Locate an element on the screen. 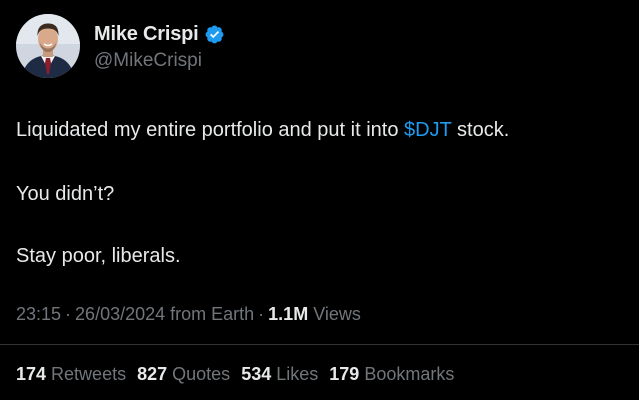  verified-badge-icon is located at coordinates (214, 34).